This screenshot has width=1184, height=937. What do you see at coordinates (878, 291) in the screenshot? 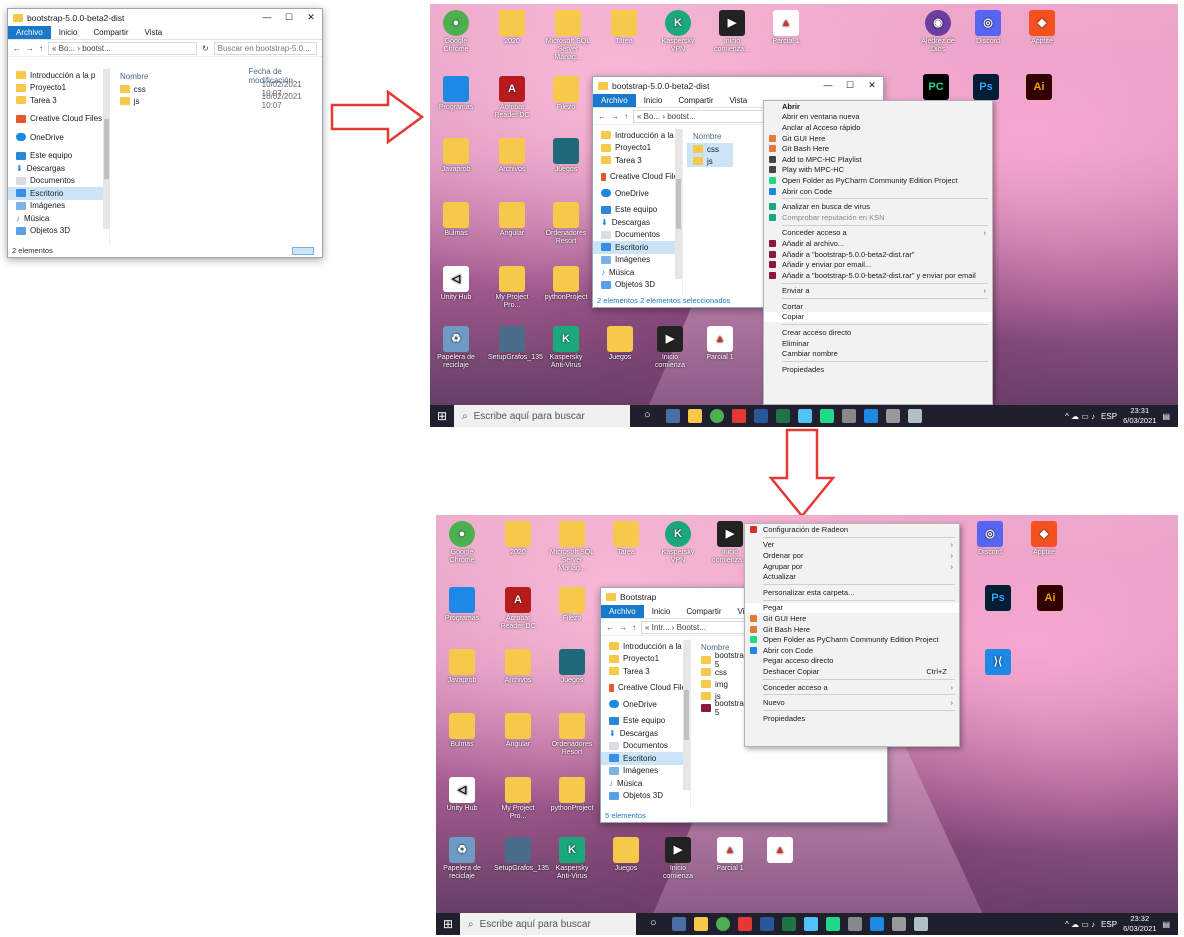
I see `menu-item: Enviar a ›` at bounding box center [878, 291].